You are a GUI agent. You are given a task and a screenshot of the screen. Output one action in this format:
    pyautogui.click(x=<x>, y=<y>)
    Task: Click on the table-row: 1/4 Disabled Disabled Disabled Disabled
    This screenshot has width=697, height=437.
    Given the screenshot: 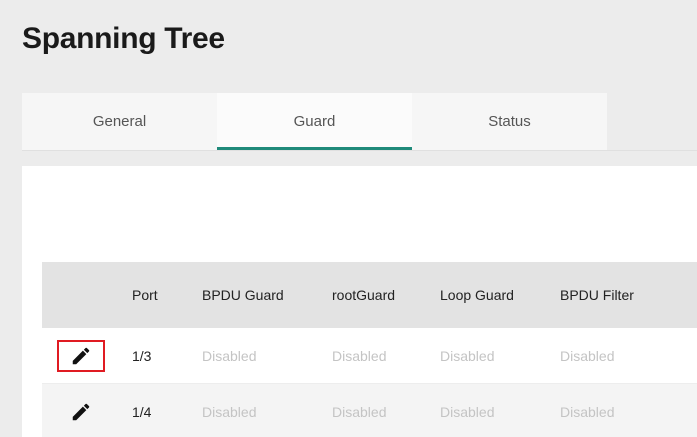 What is the action you would take?
    pyautogui.click(x=369, y=410)
    